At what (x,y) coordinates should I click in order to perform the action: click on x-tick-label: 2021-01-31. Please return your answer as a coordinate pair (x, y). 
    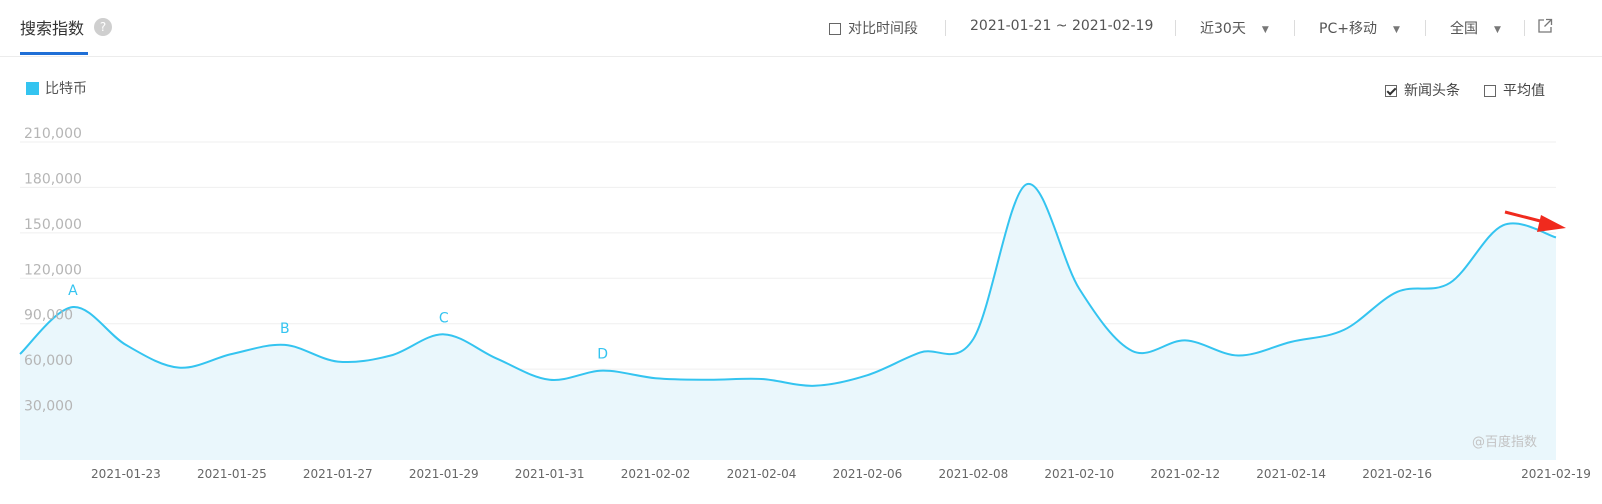
    Looking at the image, I should click on (550, 474).